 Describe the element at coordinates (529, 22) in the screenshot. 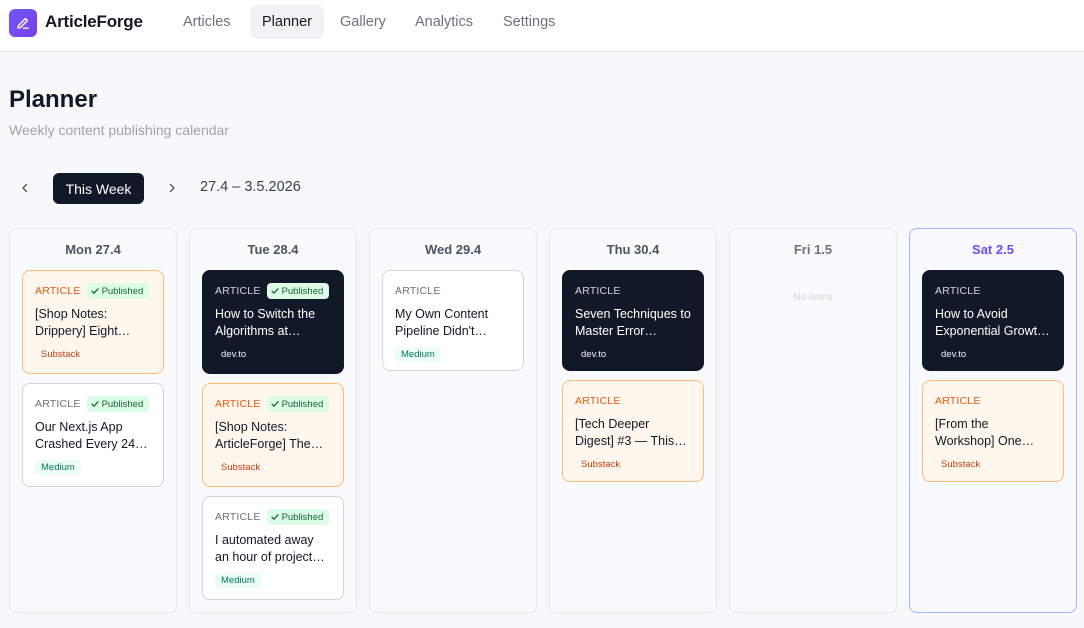

I see `nav-settings: Settings` at that location.